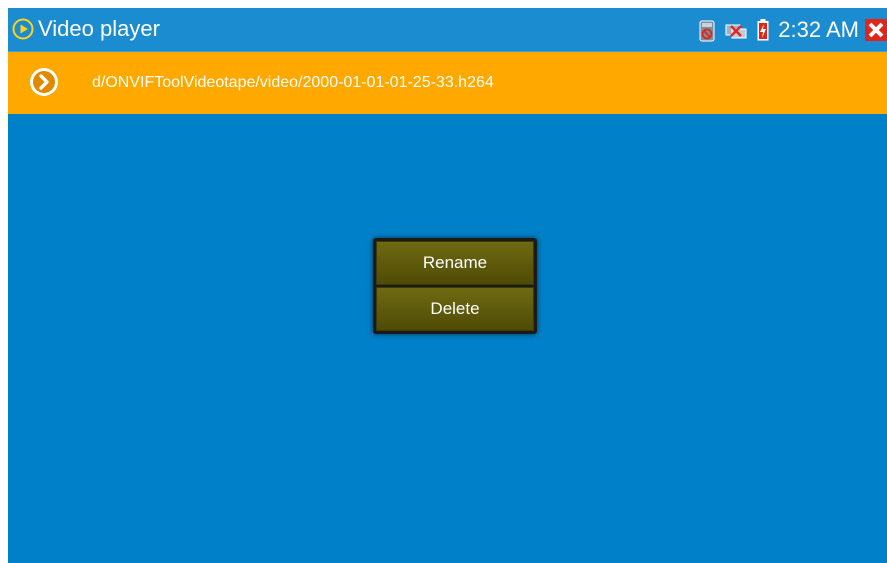  I want to click on network-disconnected-icon, so click(736, 33).